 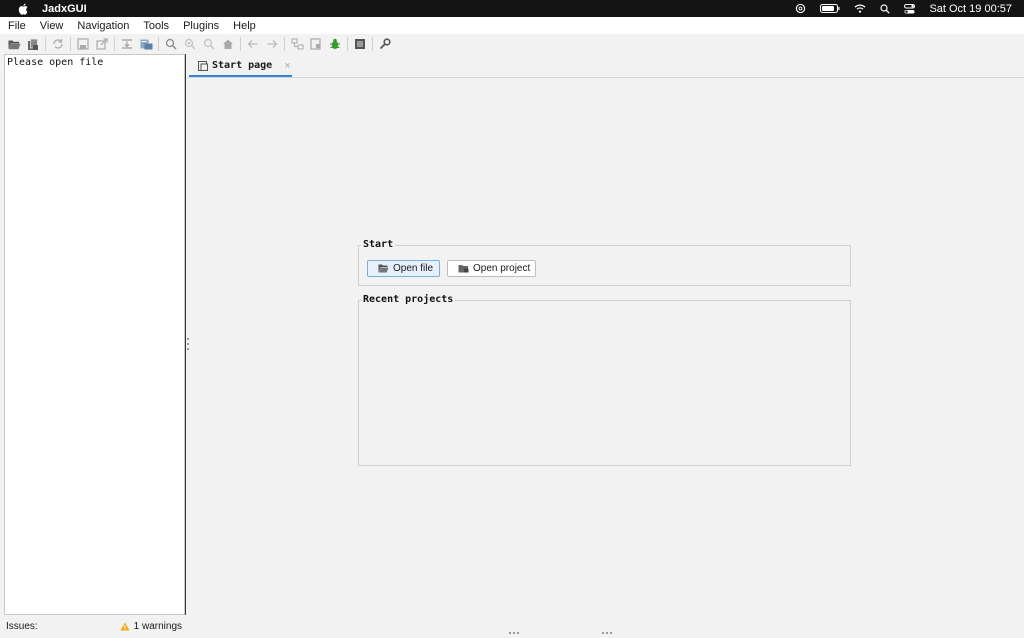 What do you see at coordinates (272, 44) in the screenshot?
I see `forward-arrow-icon` at bounding box center [272, 44].